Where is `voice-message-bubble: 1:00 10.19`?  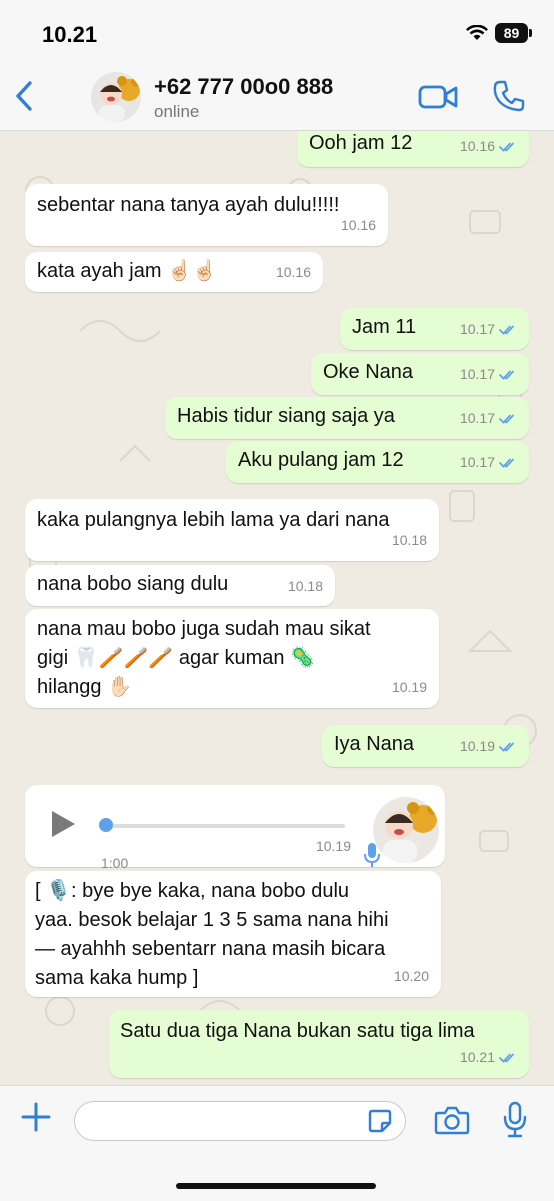
voice-message-bubble: 1:00 10.19 is located at coordinates (235, 828).